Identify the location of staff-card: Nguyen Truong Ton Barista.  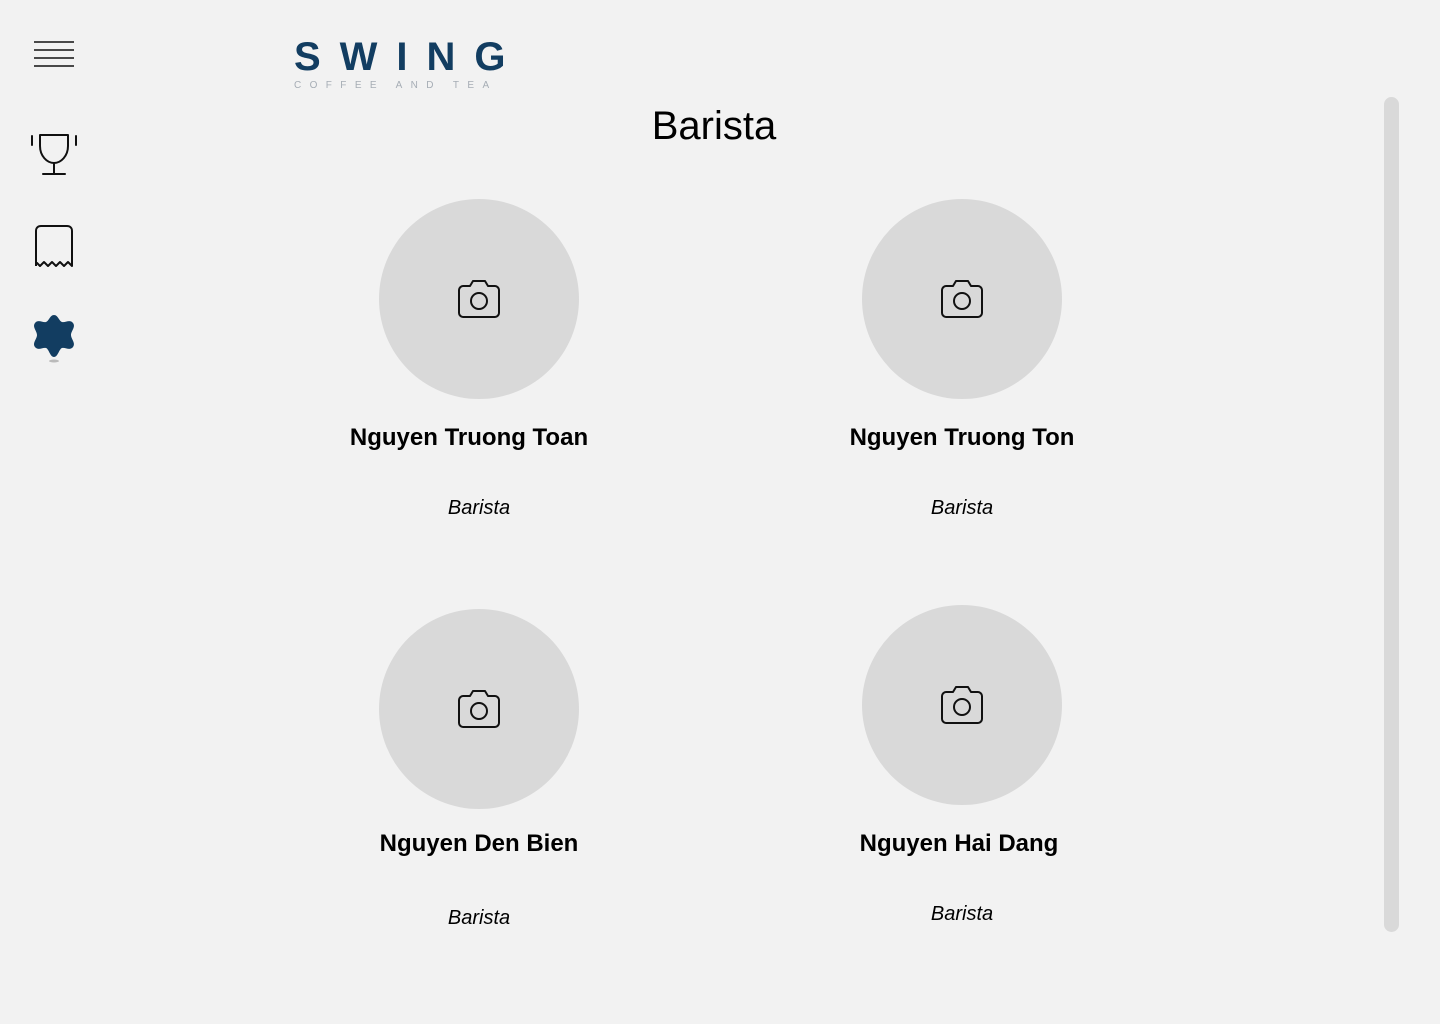
(962, 369).